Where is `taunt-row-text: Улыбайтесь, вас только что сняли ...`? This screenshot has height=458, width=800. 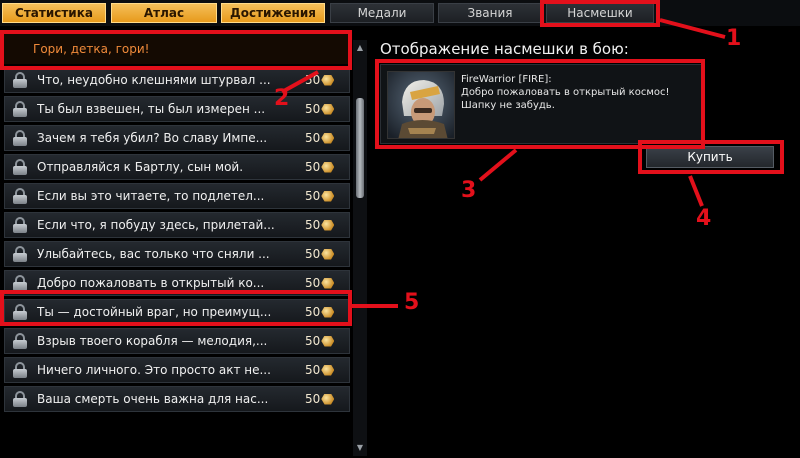
taunt-row-text: Улыбайтесь, вас только что сняли ... is located at coordinates (153, 254).